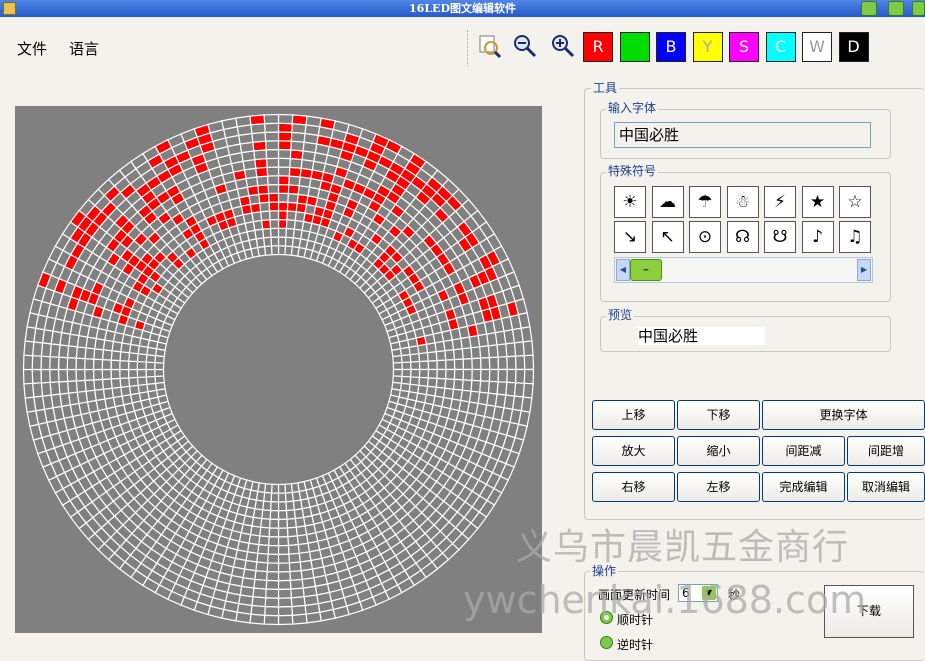 This screenshot has width=925, height=661. I want to click on color-button-d: D, so click(853, 47).